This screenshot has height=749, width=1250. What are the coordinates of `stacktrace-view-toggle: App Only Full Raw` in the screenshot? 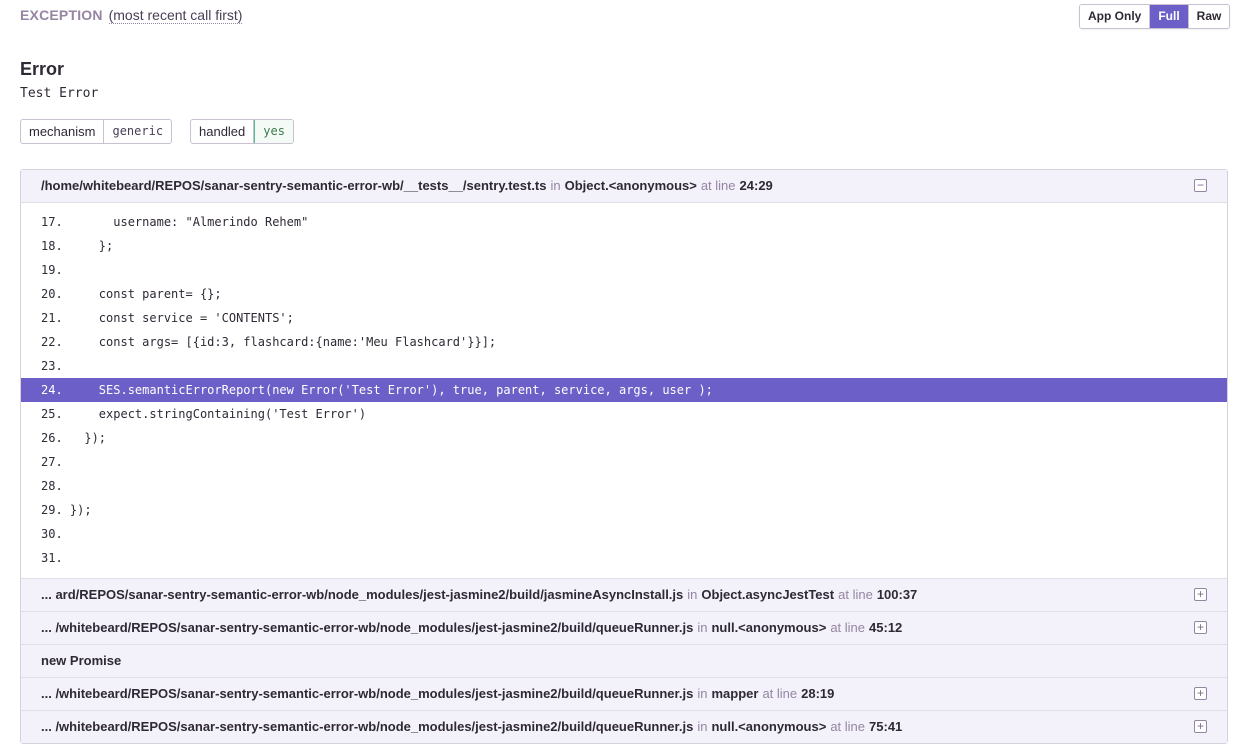 It's located at (1155, 16).